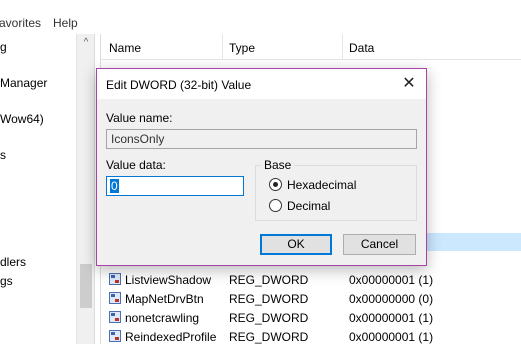  What do you see at coordinates (20, 23) in the screenshot?
I see `menu-favorites: avorites` at bounding box center [20, 23].